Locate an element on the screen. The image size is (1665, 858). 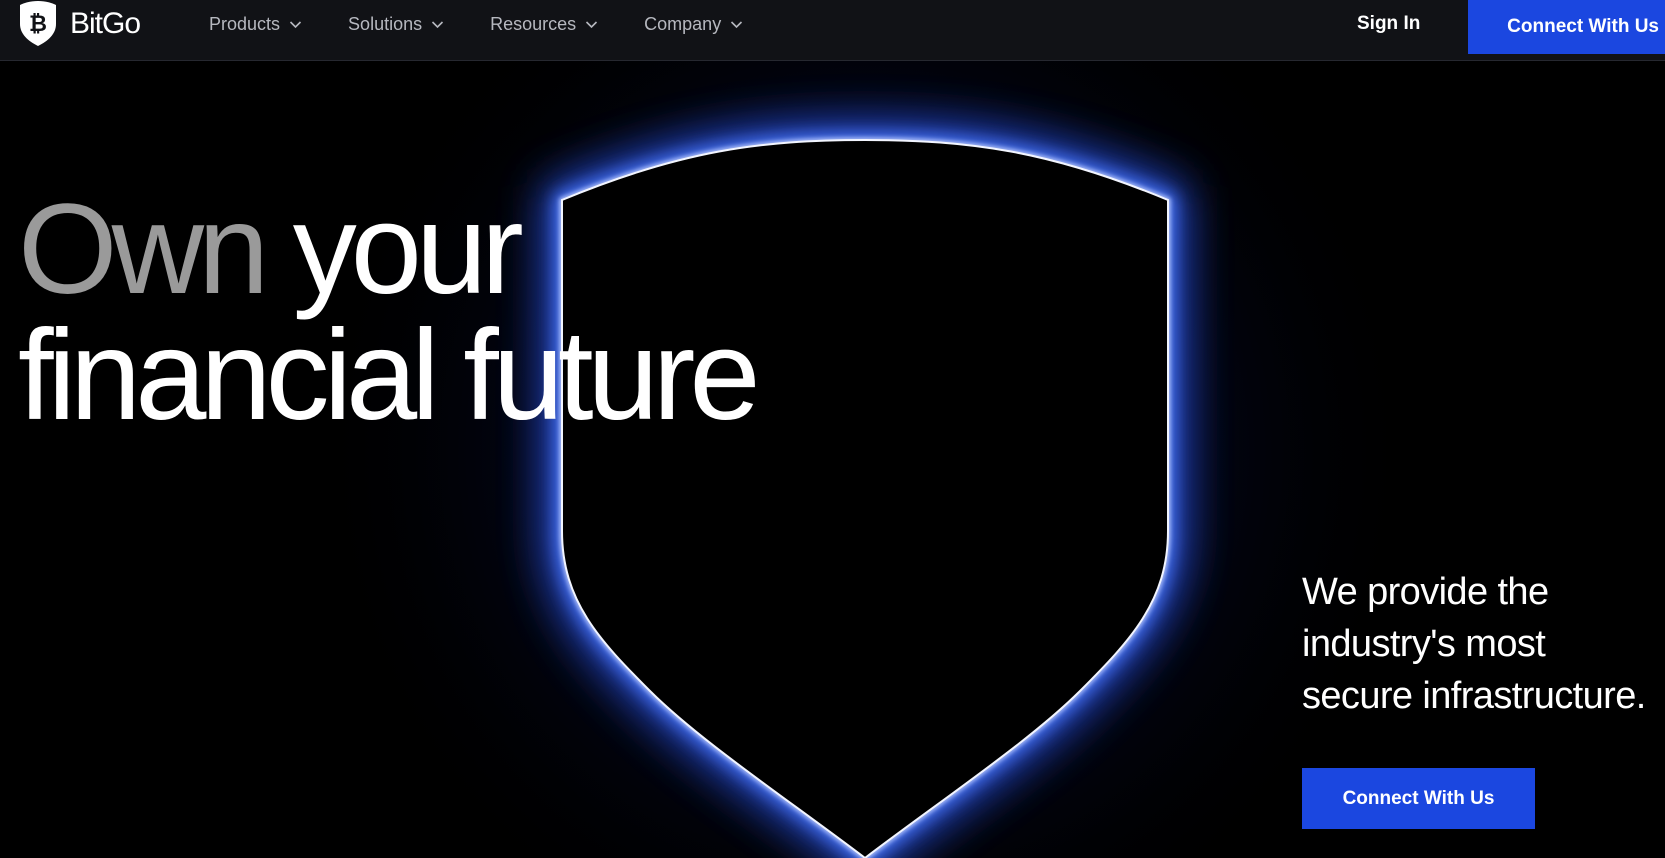
hero-headline: Own your financial future is located at coordinates (389, 316).